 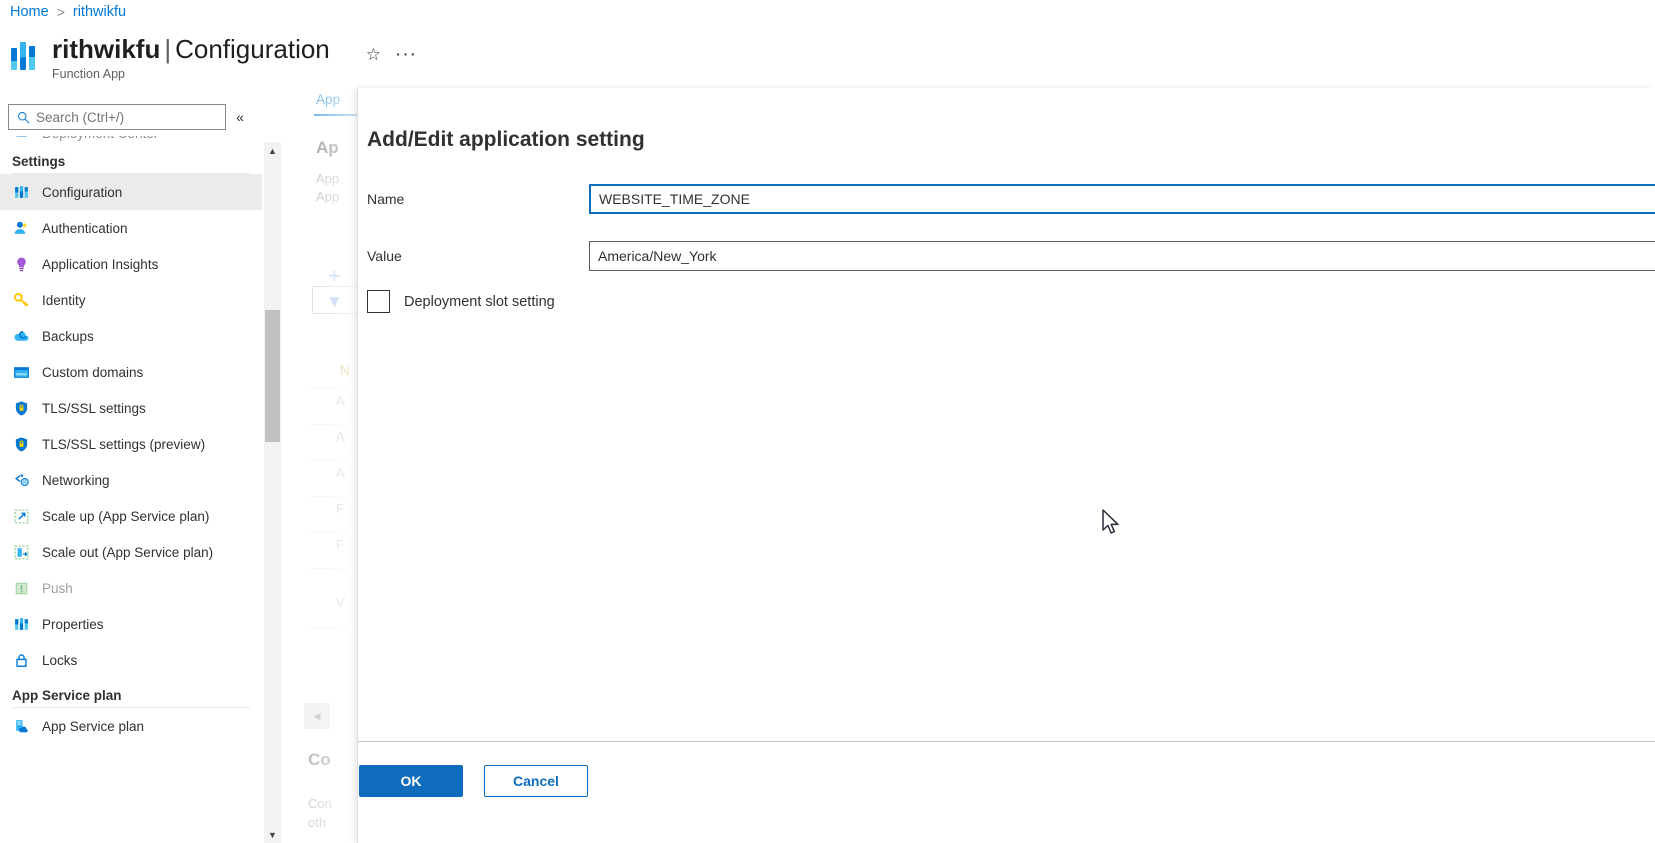 What do you see at coordinates (57, 588) in the screenshot?
I see `sidebar-item-label: Push` at bounding box center [57, 588].